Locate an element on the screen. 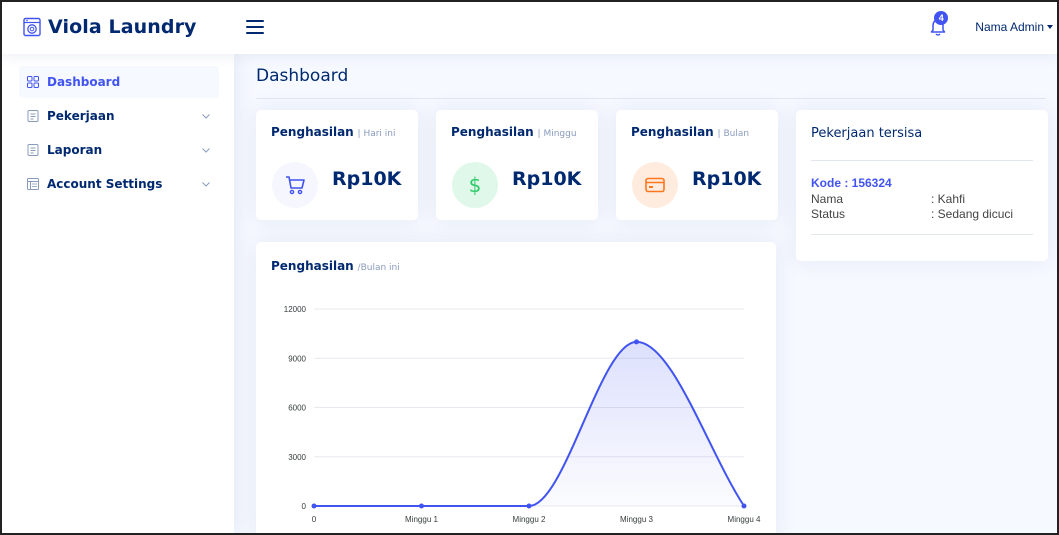 The image size is (1059, 535). cart-icon is located at coordinates (295, 185).